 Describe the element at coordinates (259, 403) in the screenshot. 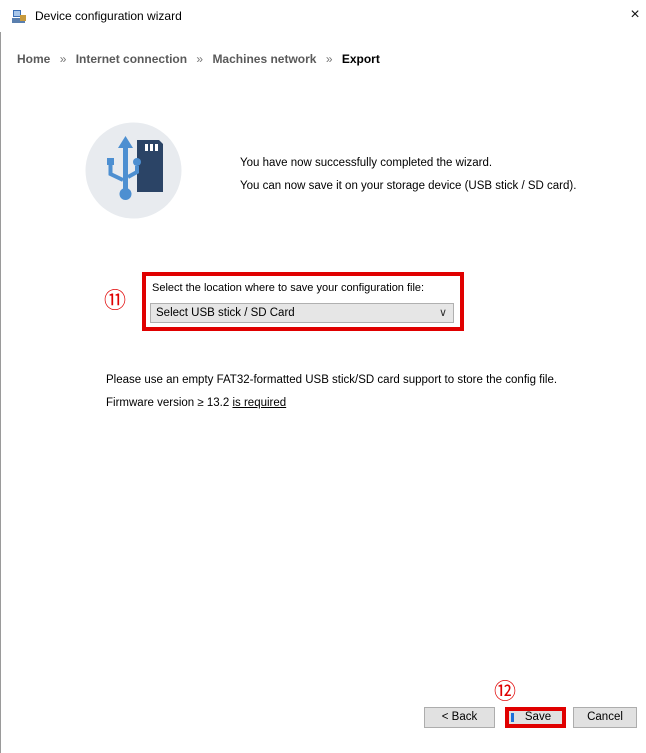

I see `firmware-required-link: is required` at that location.